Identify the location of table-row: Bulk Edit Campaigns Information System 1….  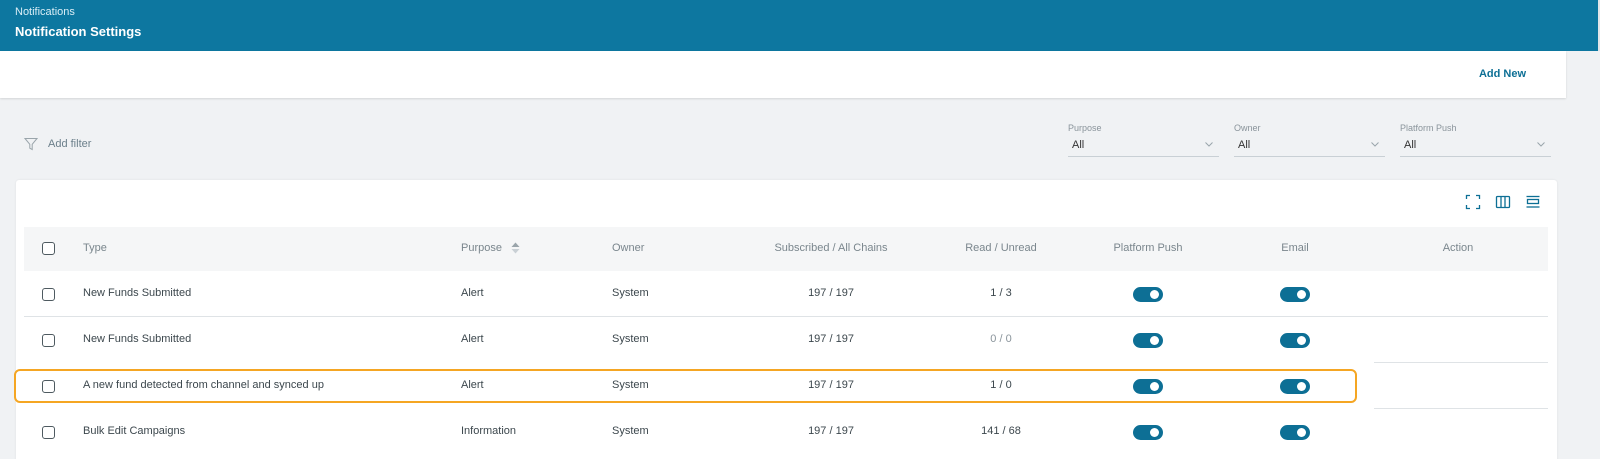
(786, 432).